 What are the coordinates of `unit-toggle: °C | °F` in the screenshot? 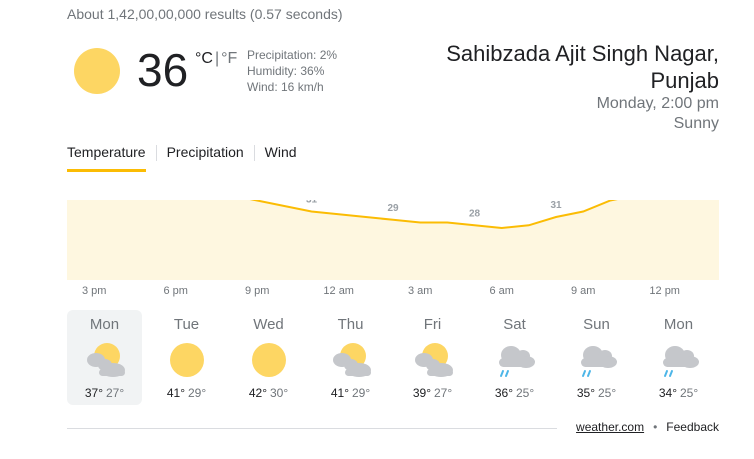 It's located at (216, 59).